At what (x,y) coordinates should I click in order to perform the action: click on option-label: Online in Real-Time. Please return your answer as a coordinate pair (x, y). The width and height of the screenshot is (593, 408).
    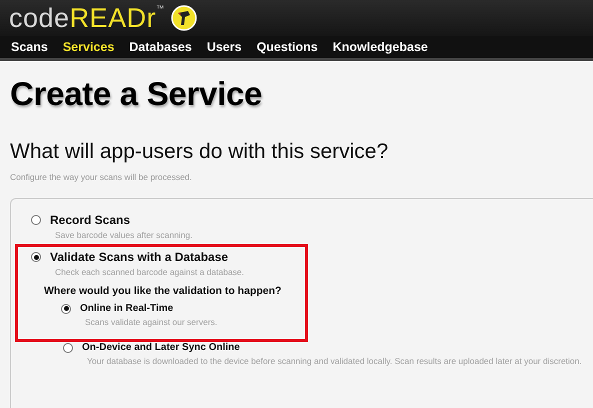
    Looking at the image, I should click on (127, 308).